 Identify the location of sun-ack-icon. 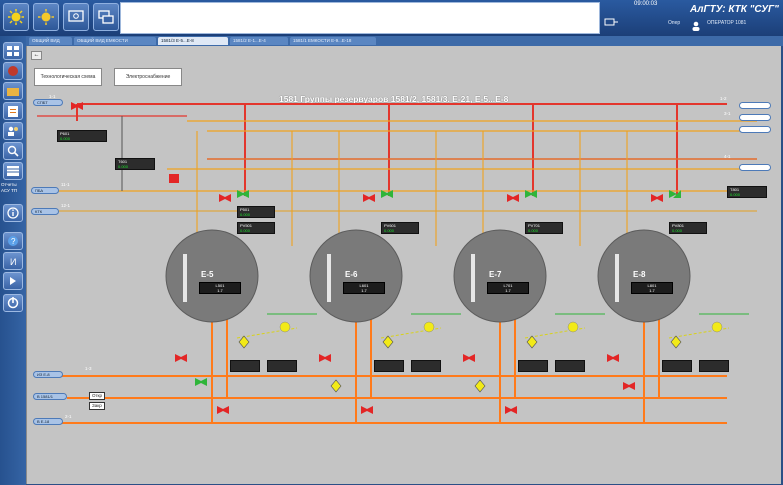
(46, 17).